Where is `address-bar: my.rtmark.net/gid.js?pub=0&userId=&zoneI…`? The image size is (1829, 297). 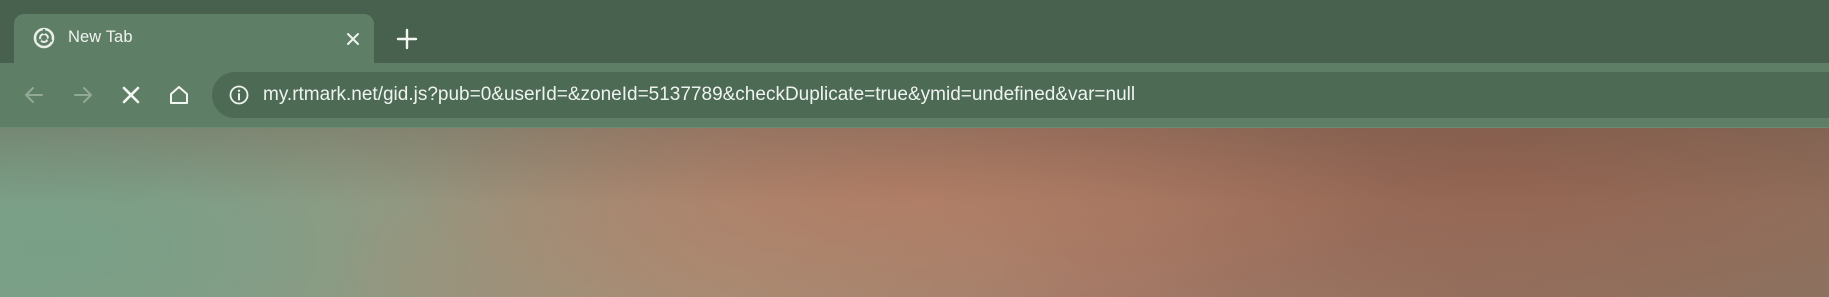
address-bar: my.rtmark.net/gid.js?pub=0&userId=&zoneI… is located at coordinates (1020, 95).